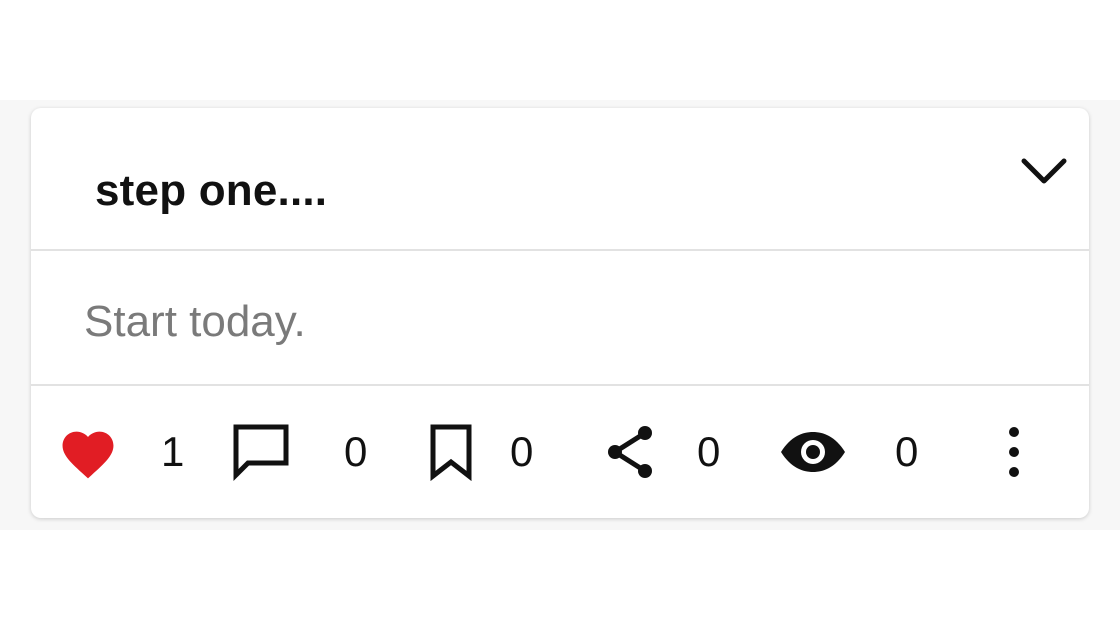 Image resolution: width=1120 pixels, height=630 pixels. Describe the element at coordinates (488, 452) in the screenshot. I see `bookmark-button: 0` at that location.